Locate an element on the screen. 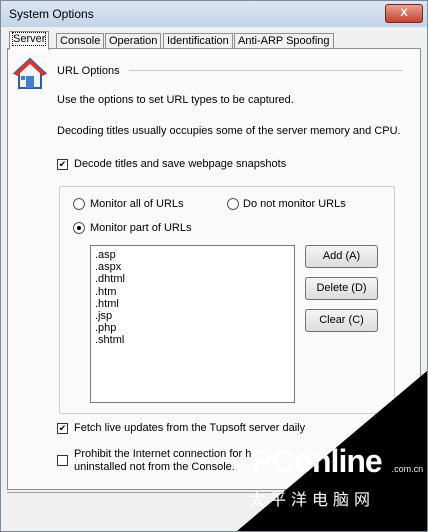 The height and width of the screenshot is (532, 428). monitor-all-radio is located at coordinates (79, 204).